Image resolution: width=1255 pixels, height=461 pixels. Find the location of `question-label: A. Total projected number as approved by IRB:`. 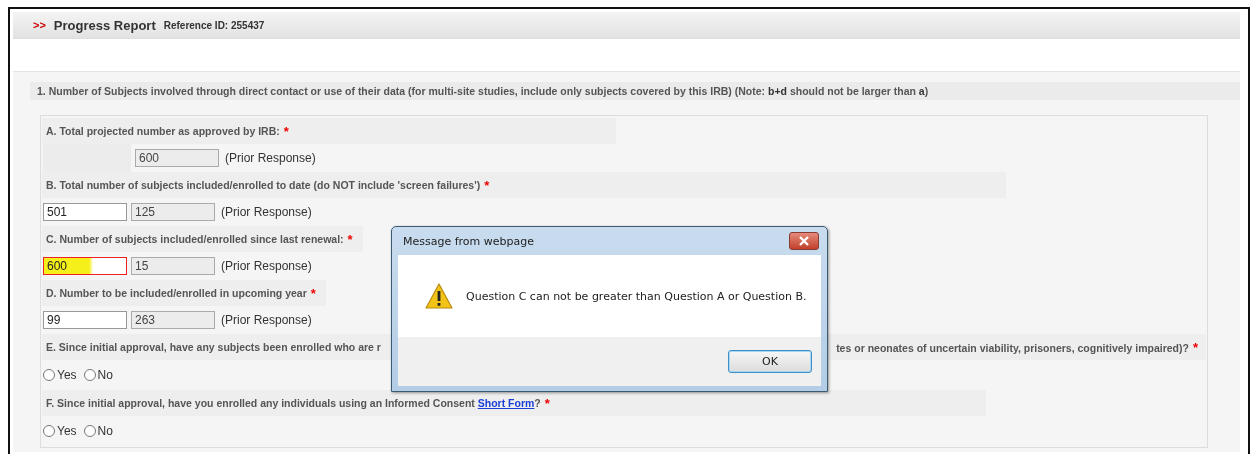

question-label: A. Total projected number as approved by IRB: is located at coordinates (163, 131).